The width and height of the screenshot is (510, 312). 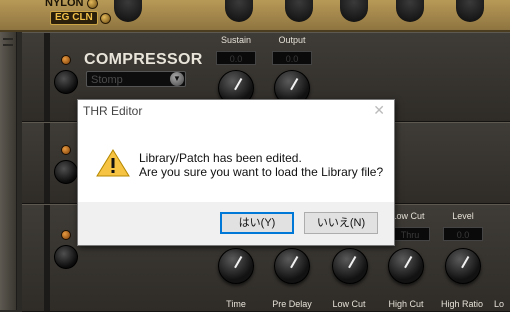 What do you see at coordinates (113, 163) in the screenshot?
I see `warning-icon` at bounding box center [113, 163].